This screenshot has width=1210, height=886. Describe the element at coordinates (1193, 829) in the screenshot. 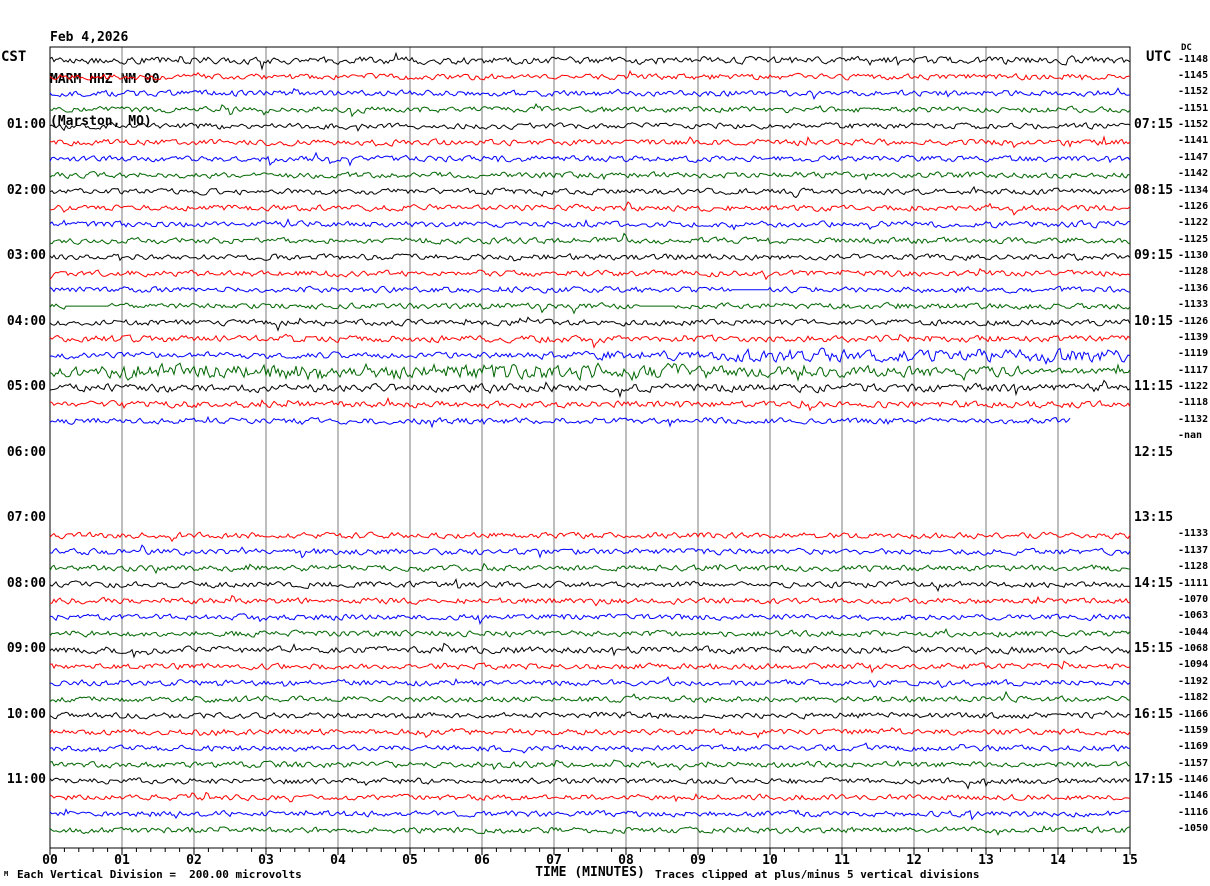

I see `dc-offset-value: -1050` at that location.